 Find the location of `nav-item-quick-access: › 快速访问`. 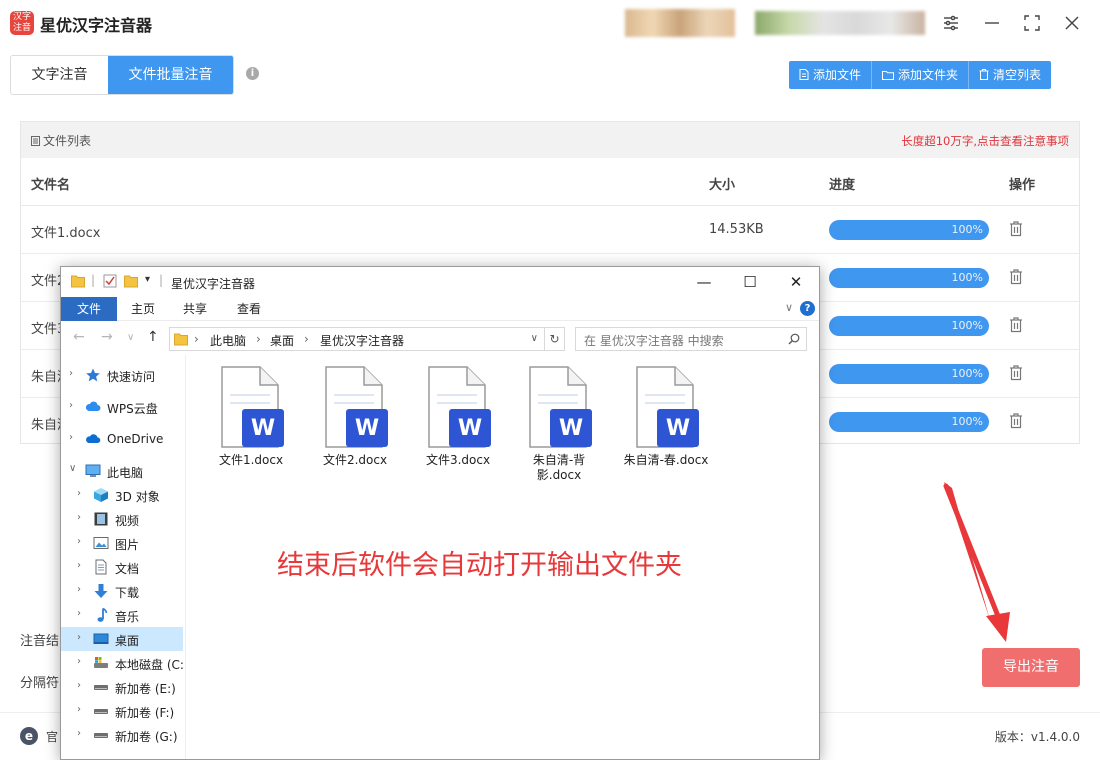

nav-item-quick-access: › 快速访问 is located at coordinates (123, 375).